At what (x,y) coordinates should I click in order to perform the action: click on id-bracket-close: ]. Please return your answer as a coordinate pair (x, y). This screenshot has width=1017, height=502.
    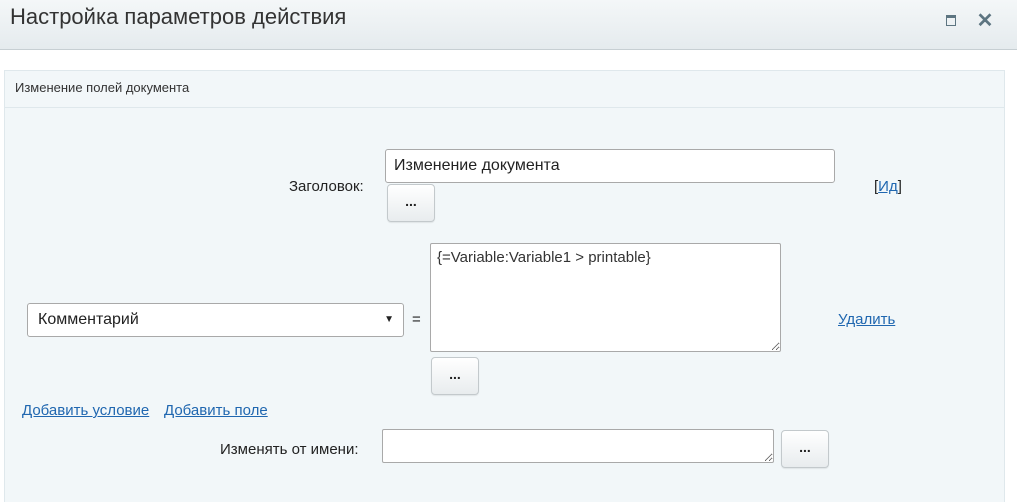
    Looking at the image, I should click on (899, 186).